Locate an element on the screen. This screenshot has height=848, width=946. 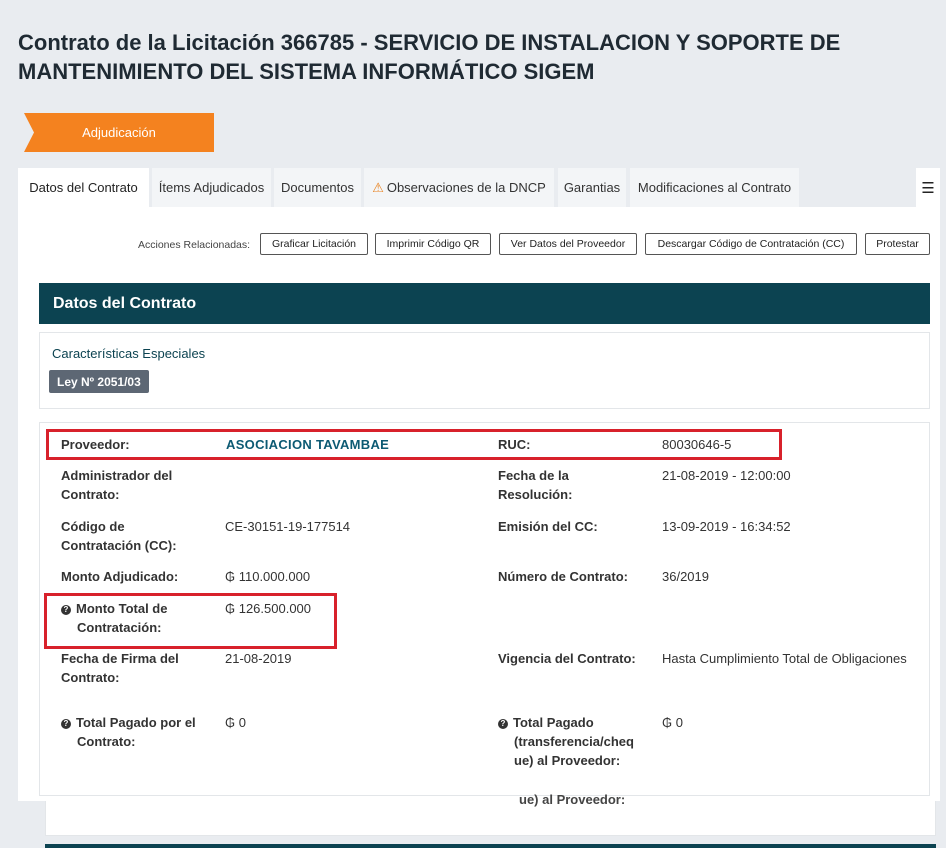
fecha-resolucion-value: 21-08-2019 - 12:00:00 is located at coordinates (726, 475).